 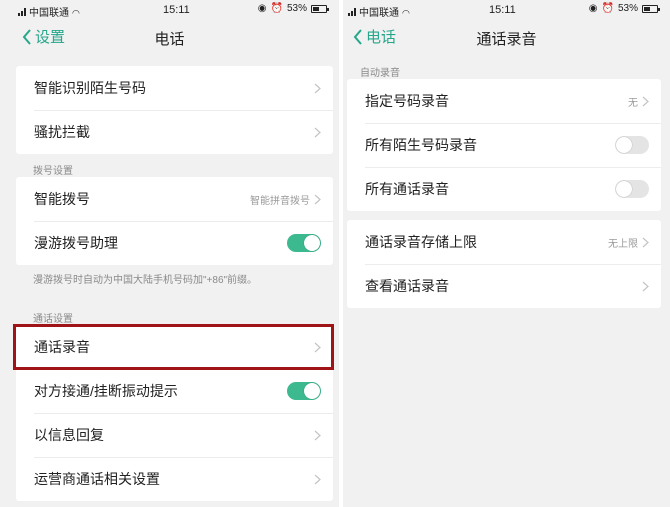 I want to click on nav-bar: 电话 通话录音, so click(x=506, y=37).